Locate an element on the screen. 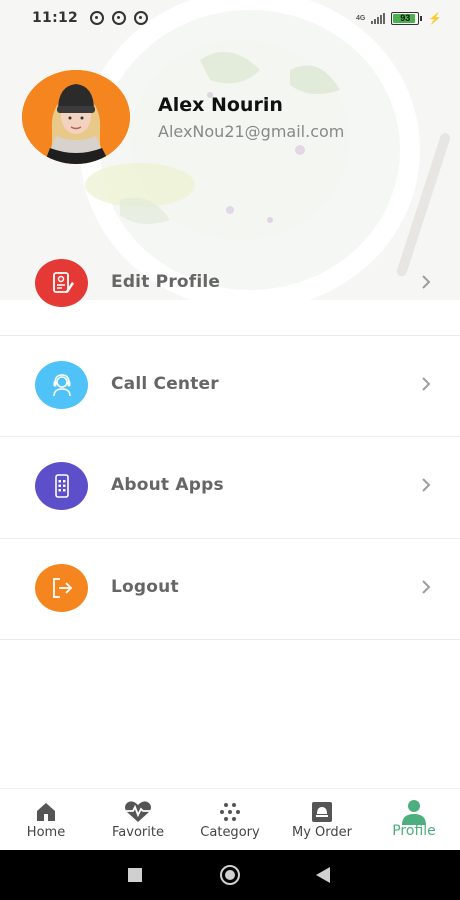 The image size is (460, 900). category-dots-icon is located at coordinates (230, 812).